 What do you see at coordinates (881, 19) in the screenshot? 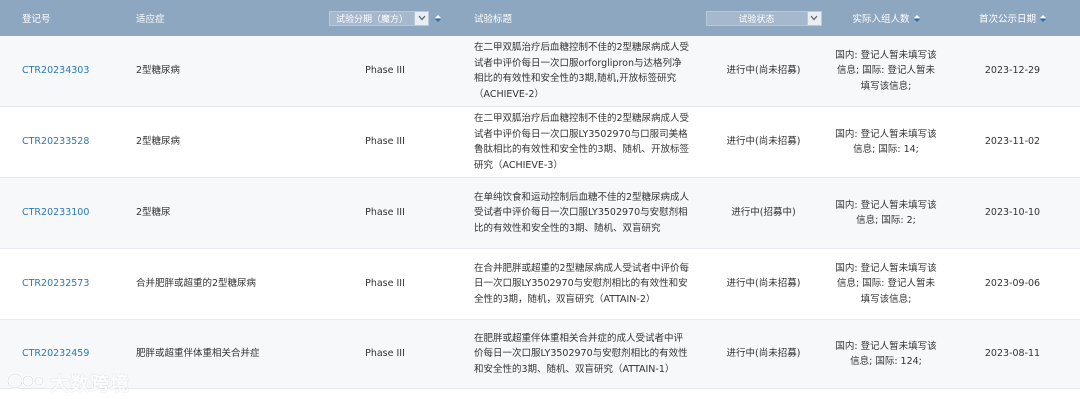
I see `col-enrolled-label: 实际入组人数` at bounding box center [881, 19].